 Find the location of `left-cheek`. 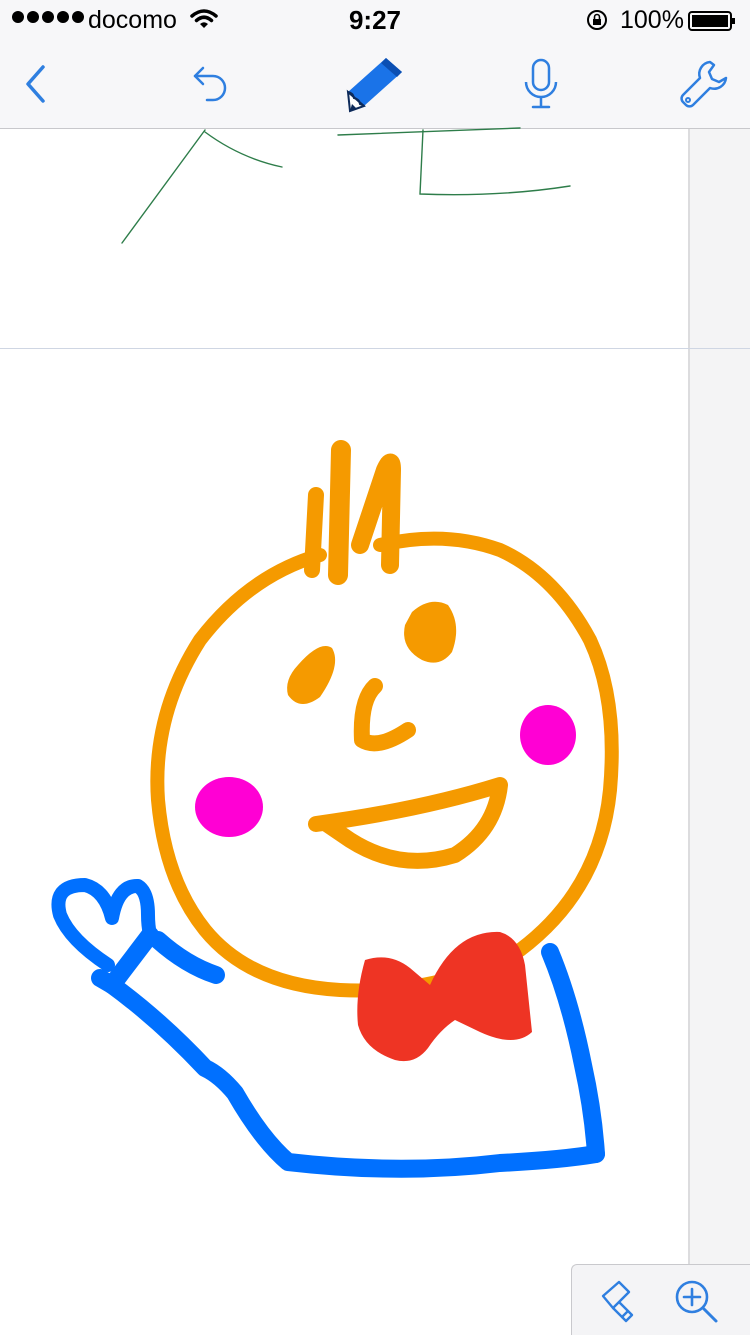

left-cheek is located at coordinates (229, 807).